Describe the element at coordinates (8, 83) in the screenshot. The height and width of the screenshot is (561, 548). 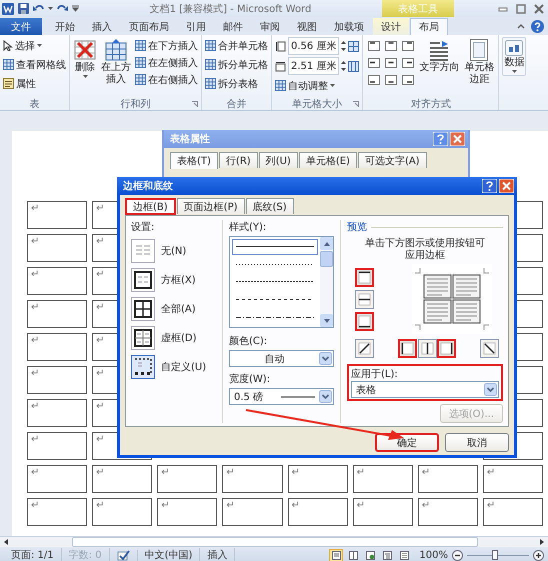
I see `properties-icon` at that location.